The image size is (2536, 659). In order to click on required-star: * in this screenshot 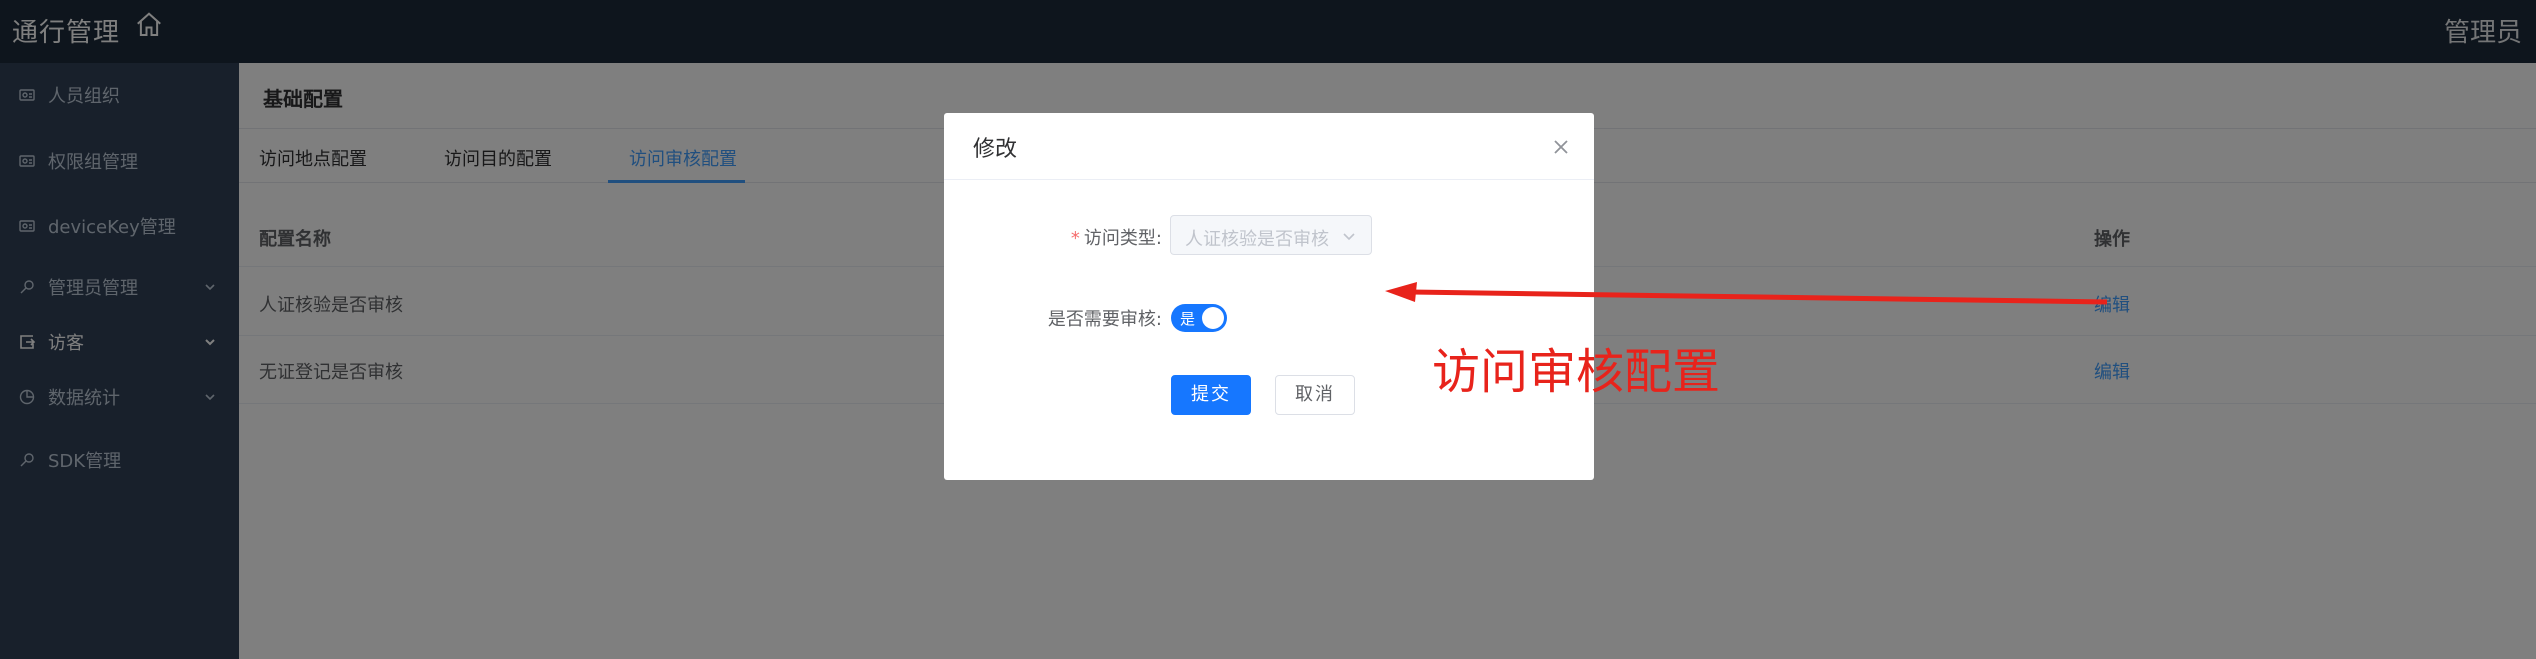, I will do `click(1075, 238)`.